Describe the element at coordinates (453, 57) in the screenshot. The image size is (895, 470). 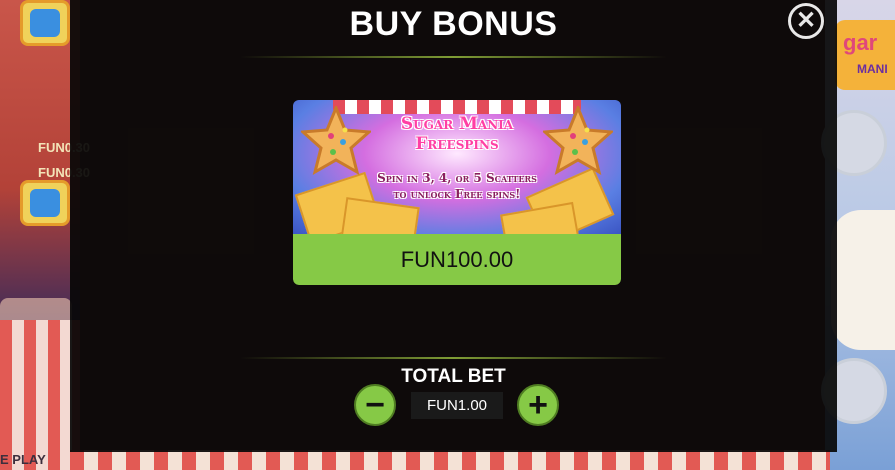
I see `top-divider` at that location.